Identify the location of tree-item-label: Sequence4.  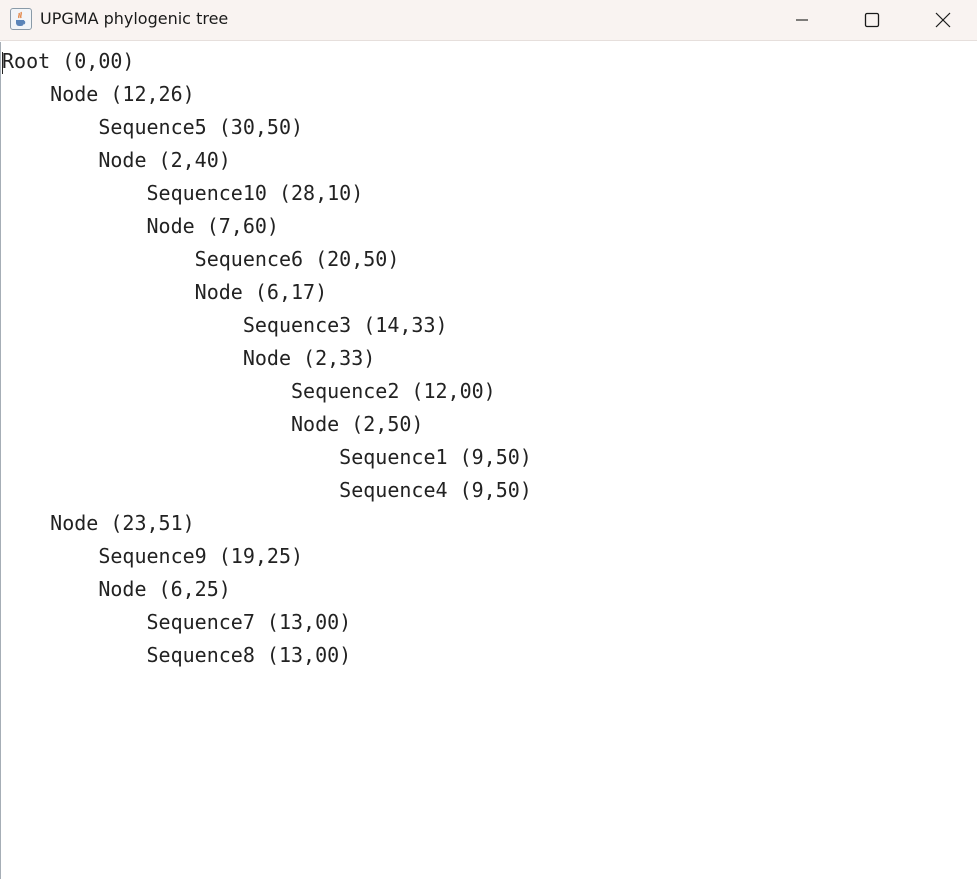
(393, 490).